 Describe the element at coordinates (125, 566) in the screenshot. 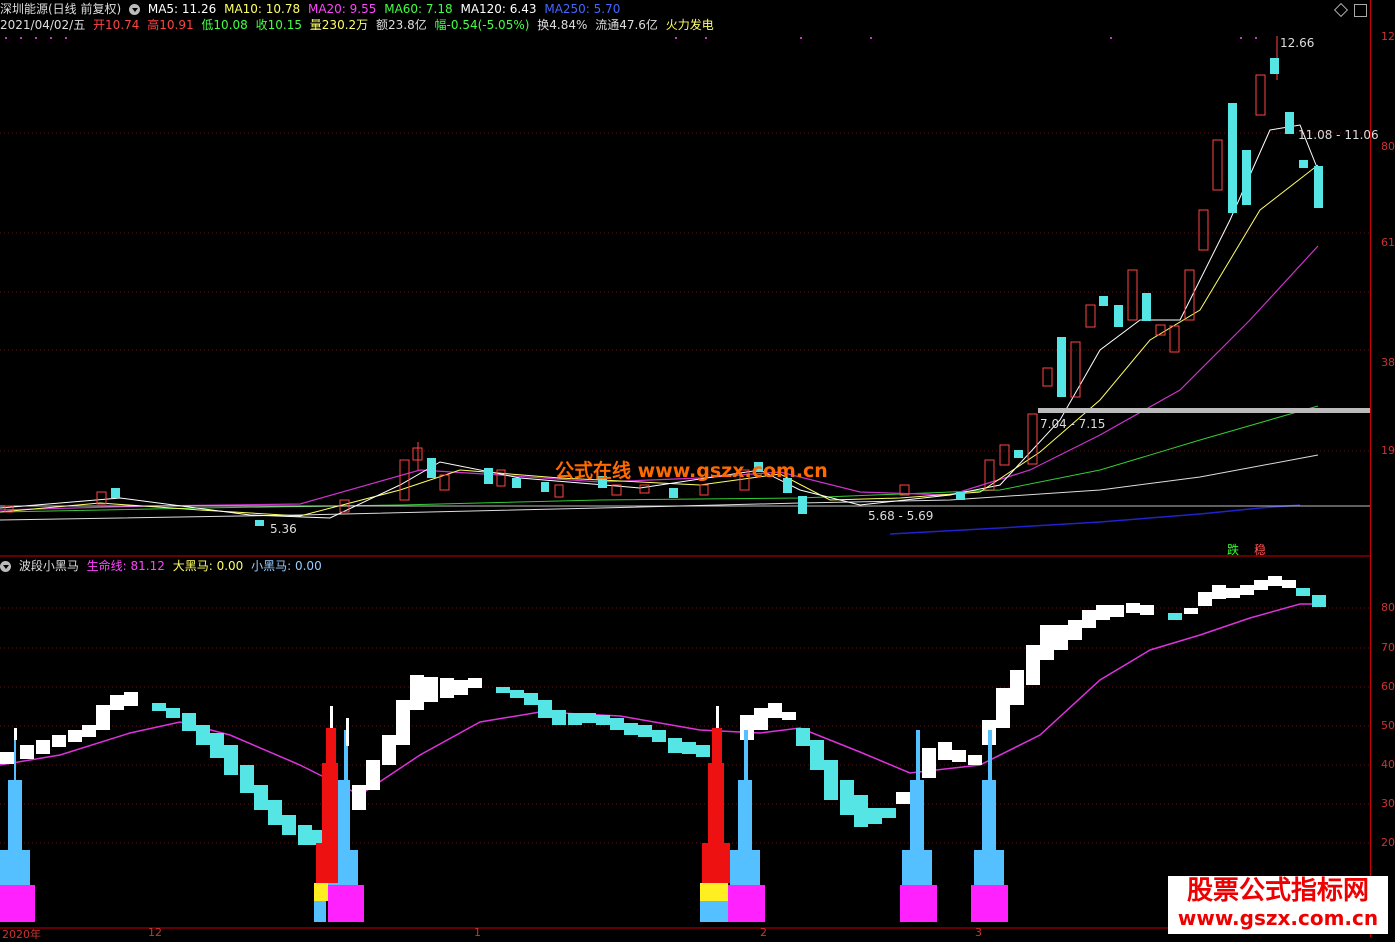

I see `life-line-label: 生命线: 81.12` at that location.